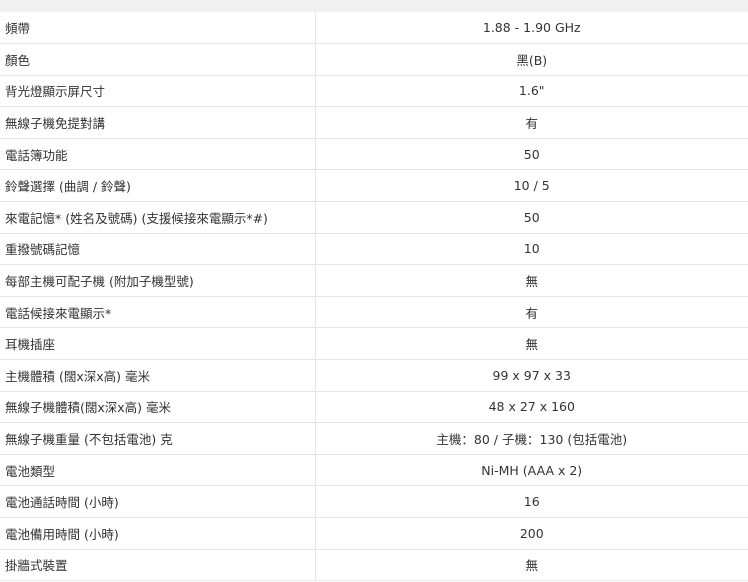  I want to click on table-row: 電池備用時間 (小時) 200, so click(374, 533).